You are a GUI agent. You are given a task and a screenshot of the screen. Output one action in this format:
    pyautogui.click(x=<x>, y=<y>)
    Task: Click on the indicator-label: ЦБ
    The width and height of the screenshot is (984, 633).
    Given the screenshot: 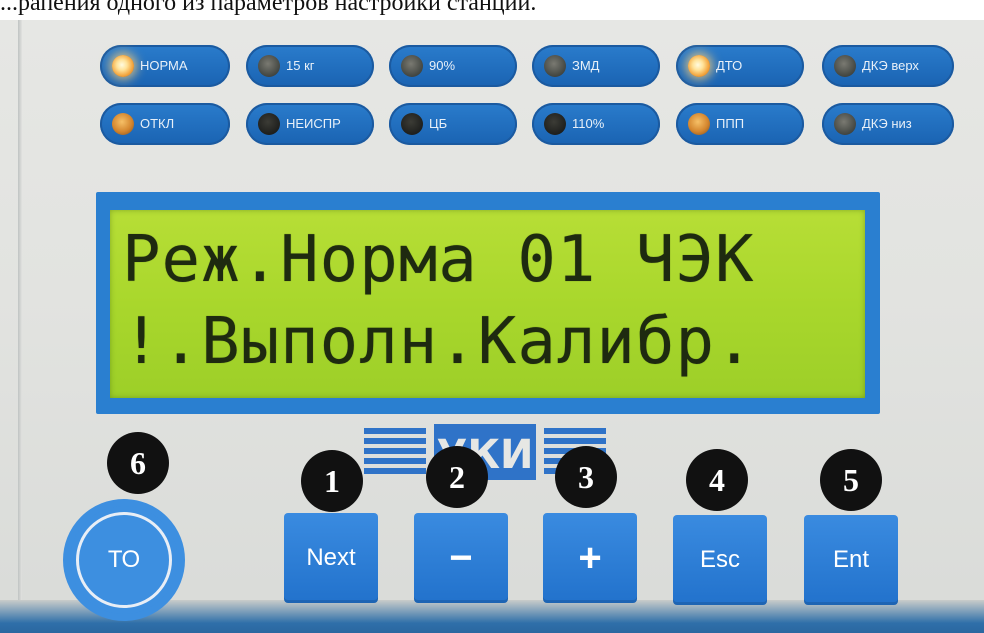 What is the action you would take?
    pyautogui.click(x=438, y=123)
    